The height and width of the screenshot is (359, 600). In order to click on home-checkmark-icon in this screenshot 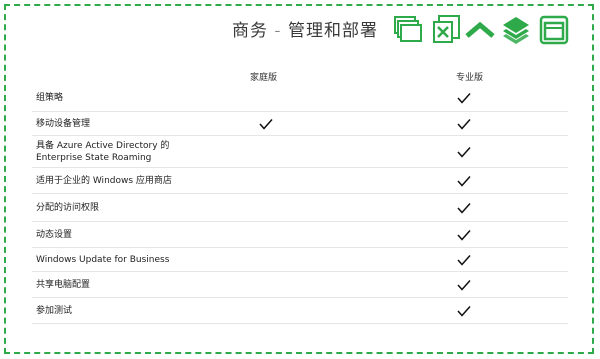, I will do `click(266, 124)`.